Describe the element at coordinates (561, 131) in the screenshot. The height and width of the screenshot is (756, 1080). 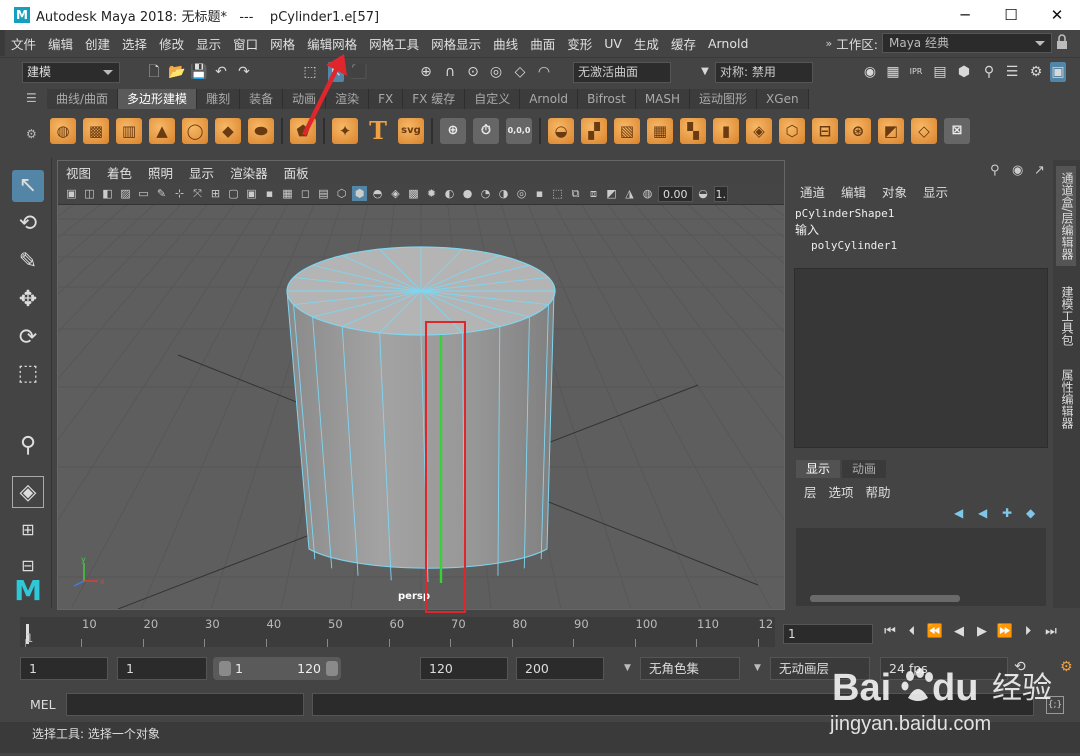
I see `combine-icon: ◒` at that location.